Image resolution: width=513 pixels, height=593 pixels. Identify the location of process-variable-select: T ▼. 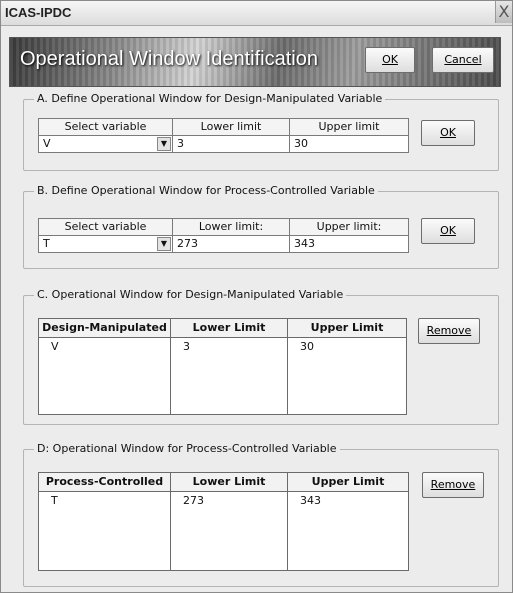
(105, 244).